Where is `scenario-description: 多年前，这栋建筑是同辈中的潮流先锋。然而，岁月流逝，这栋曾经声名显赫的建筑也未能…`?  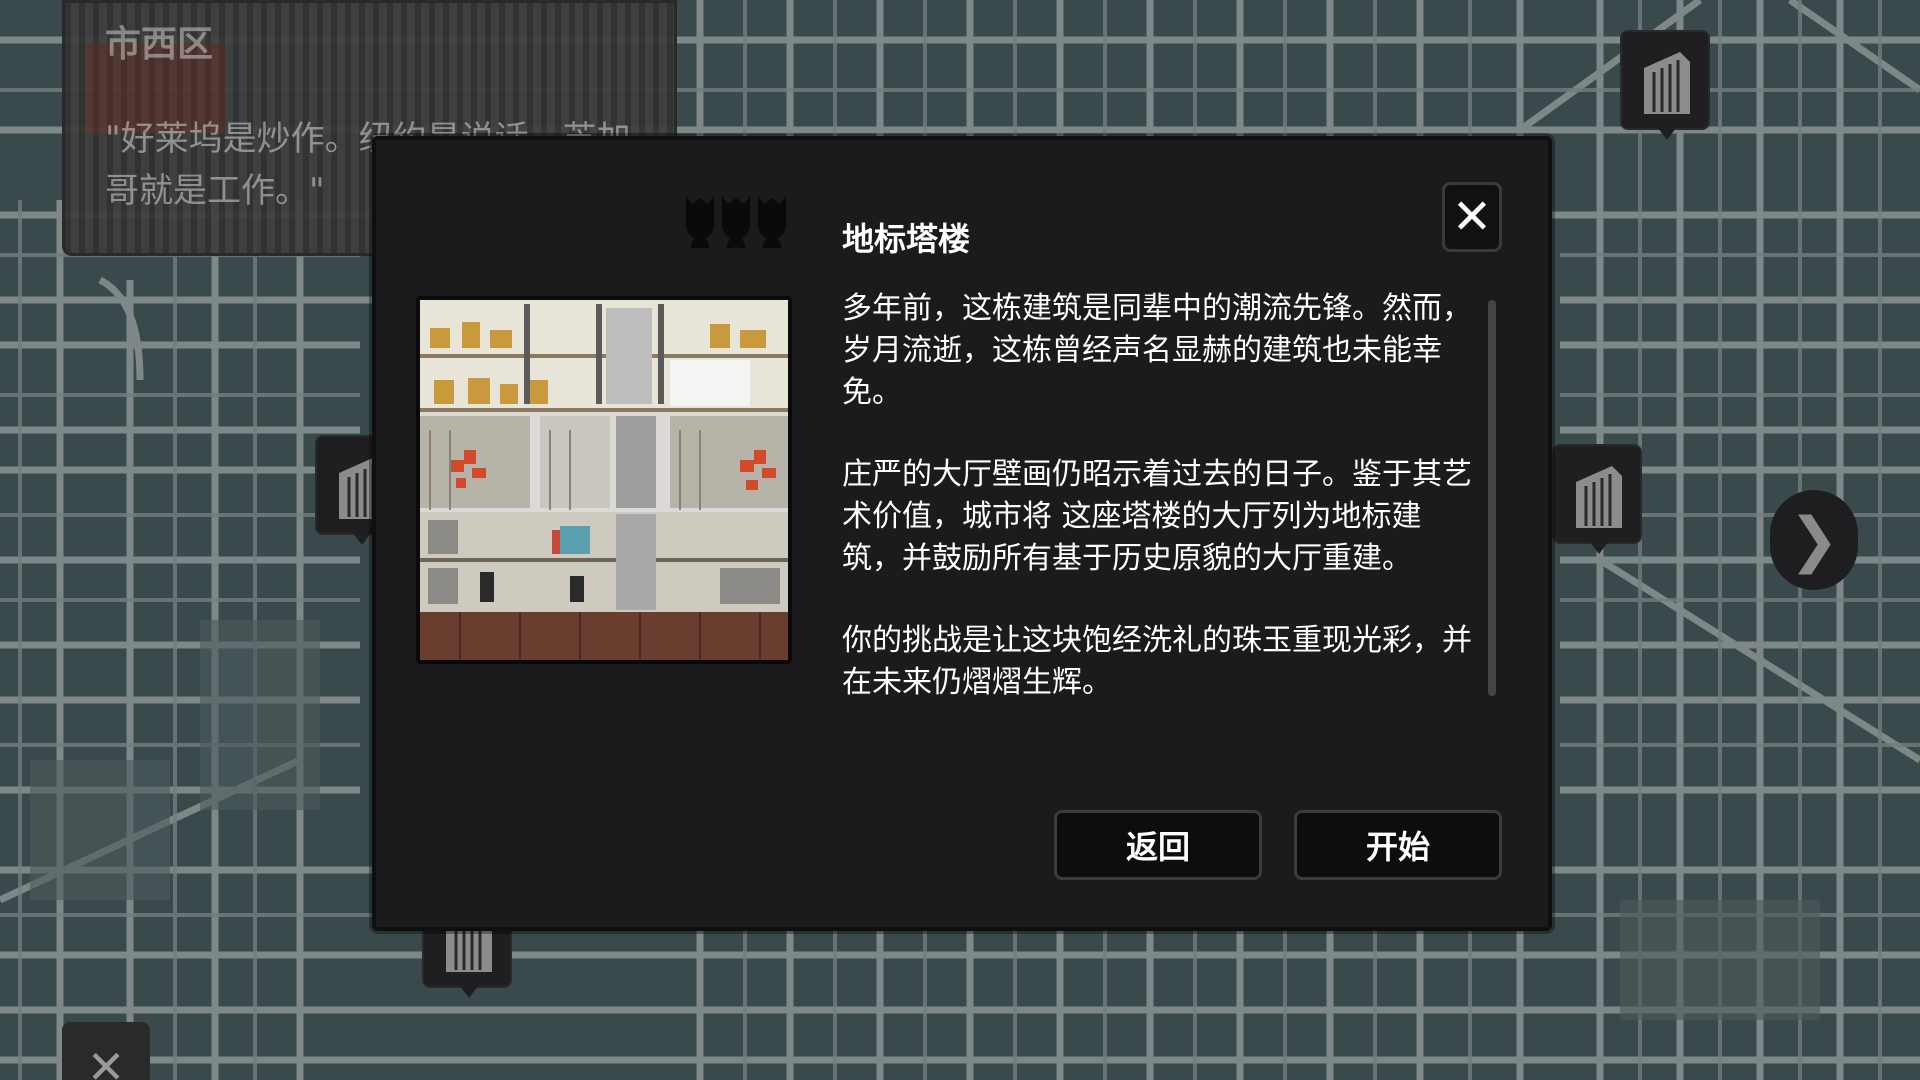 scenario-description: 多年前，这栋建筑是同辈中的潮流先锋。然而，岁月流逝，这栋曾经声名显赫的建筑也未能… is located at coordinates (1160, 494).